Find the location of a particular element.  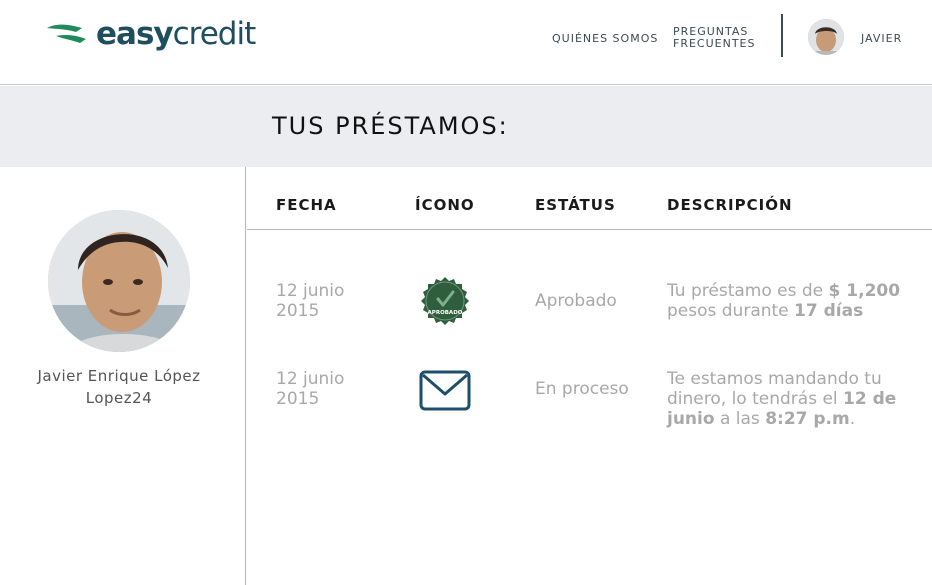

nav-quienes-somos: QUIÉNES SOMOS is located at coordinates (605, 39).